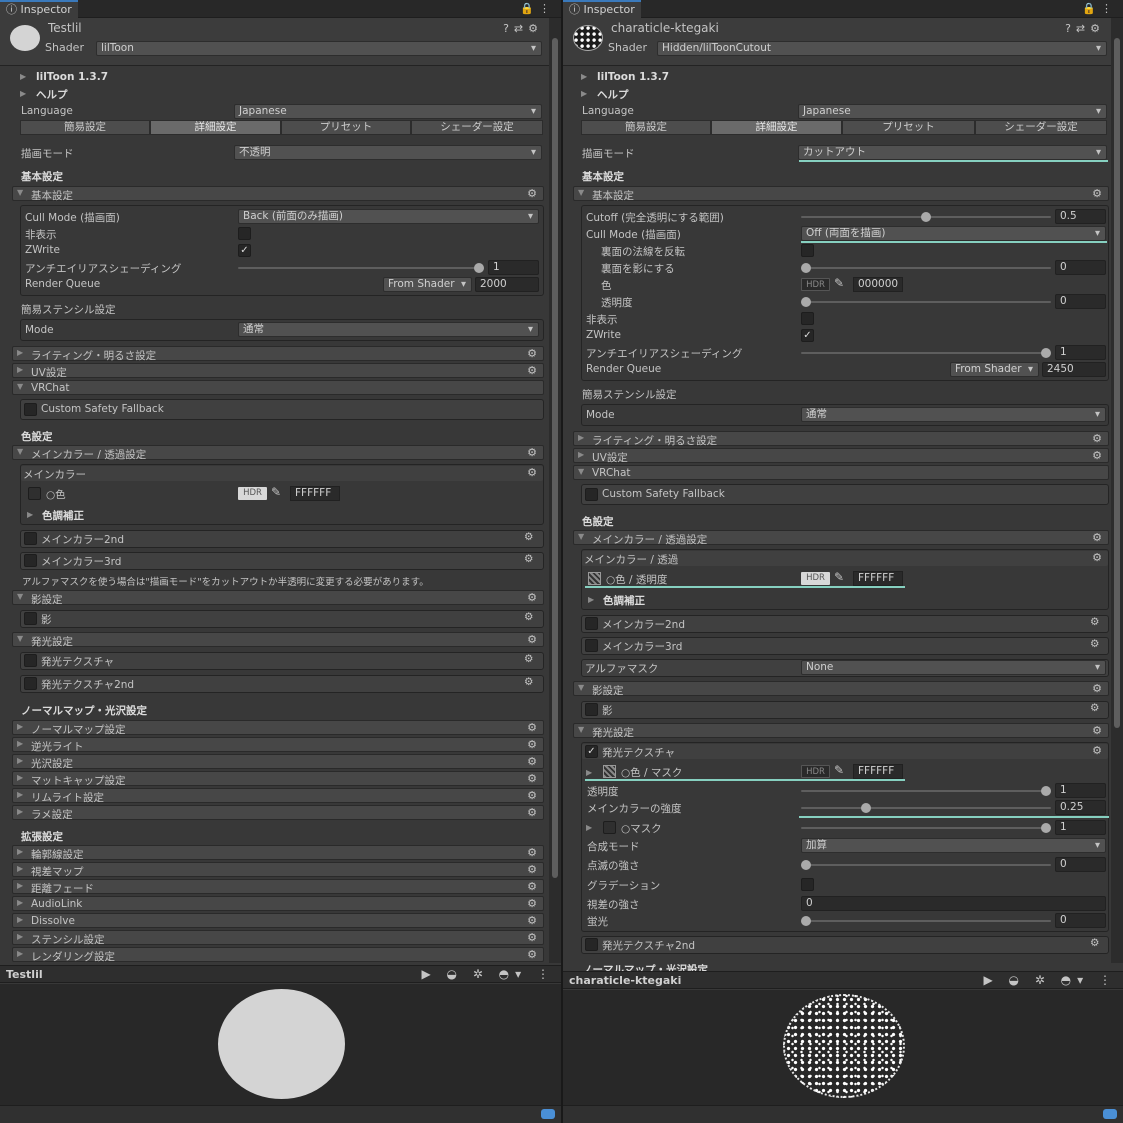 This screenshot has width=1123, height=1123. What do you see at coordinates (1080, 216) in the screenshot?
I see `cutoff-value: 0.5` at bounding box center [1080, 216].